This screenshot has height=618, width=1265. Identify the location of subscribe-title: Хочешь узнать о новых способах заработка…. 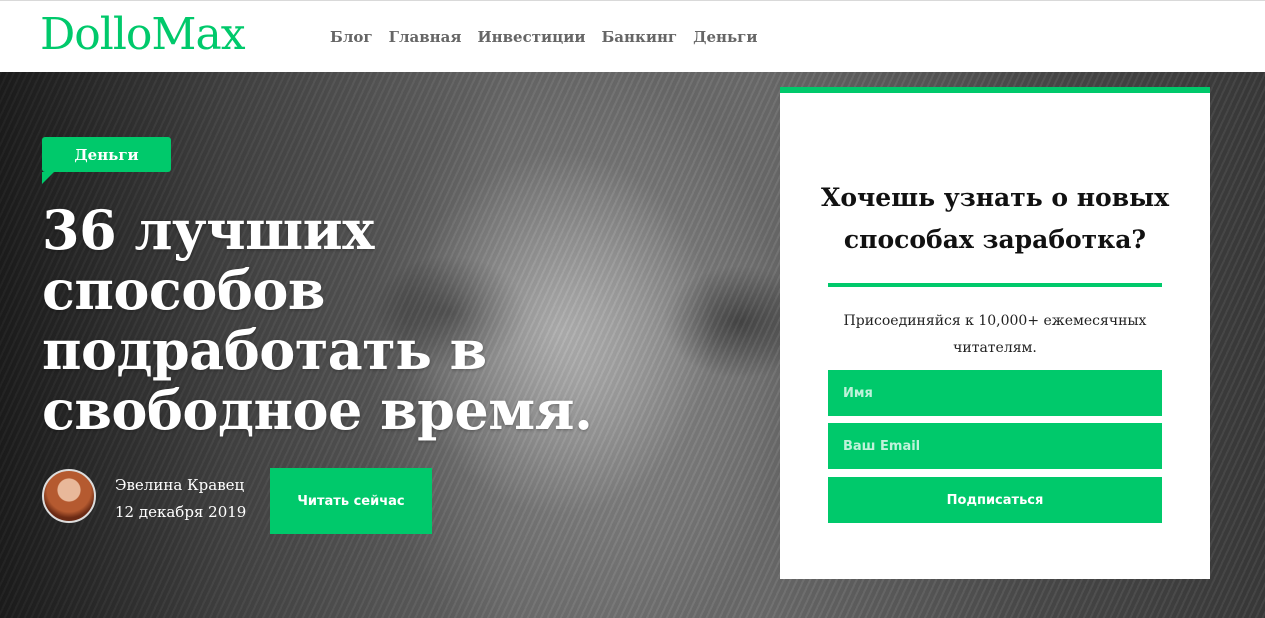
(995, 218).